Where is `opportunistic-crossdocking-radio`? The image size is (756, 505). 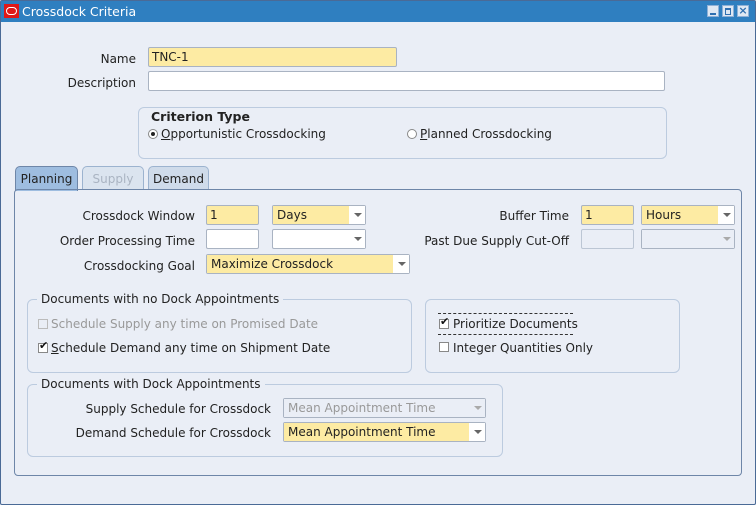
opportunistic-crossdocking-radio is located at coordinates (153, 134).